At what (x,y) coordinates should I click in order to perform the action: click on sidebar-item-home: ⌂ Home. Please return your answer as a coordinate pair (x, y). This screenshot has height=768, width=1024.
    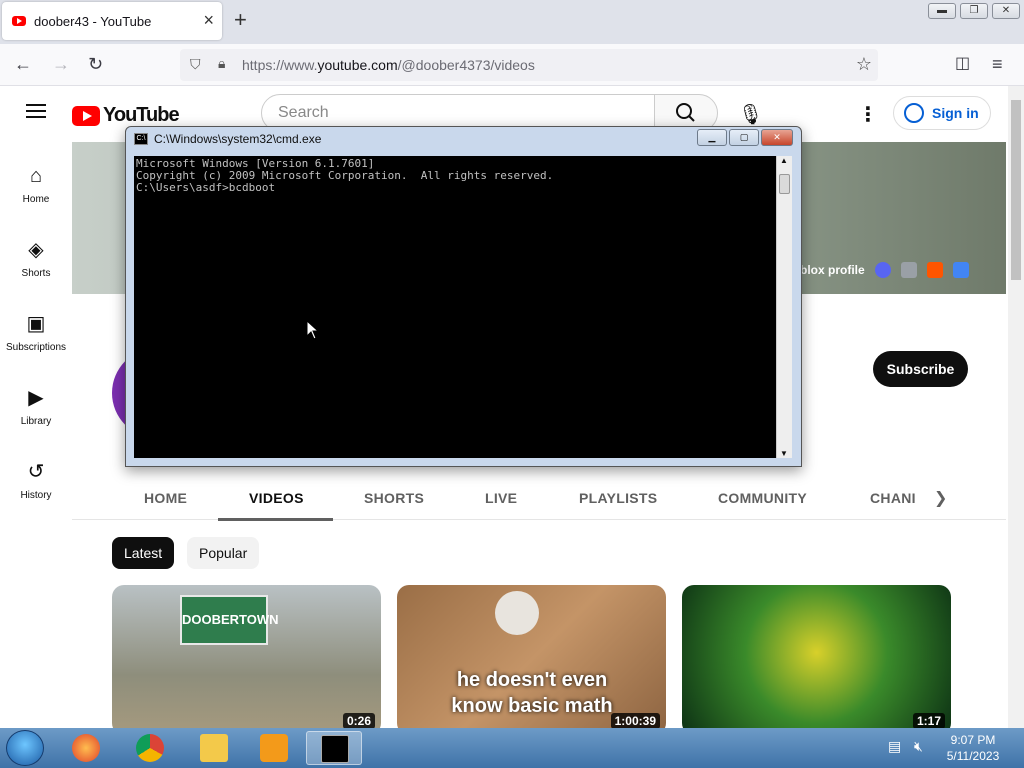
    Looking at the image, I should click on (36, 184).